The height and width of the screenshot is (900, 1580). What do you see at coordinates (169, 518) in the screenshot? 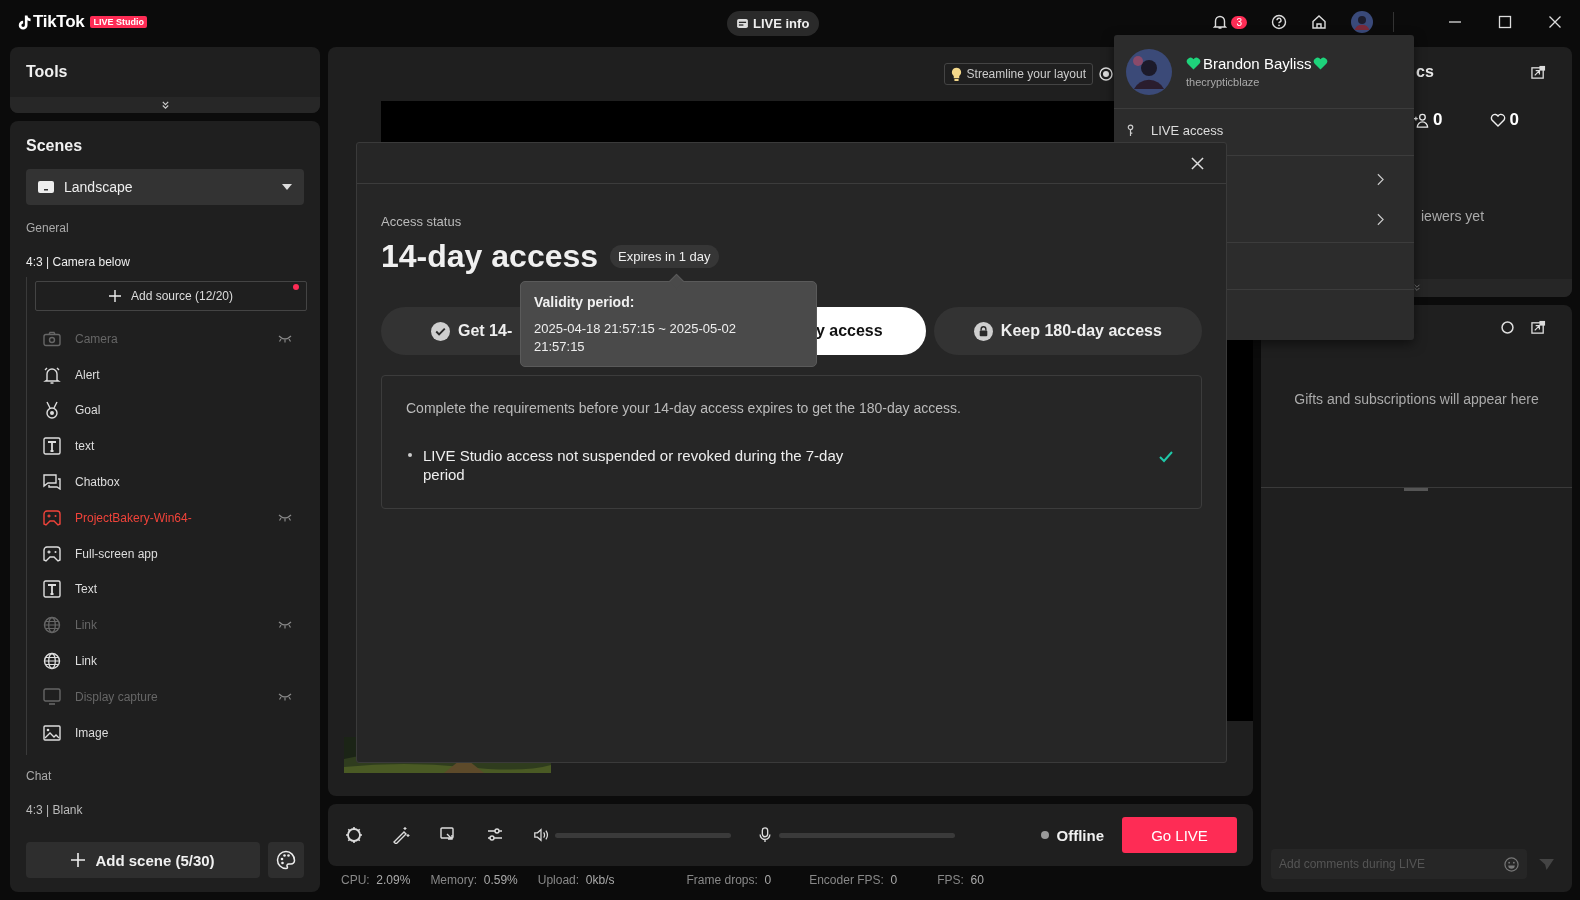
I see `source-item: ProjectBakery-Win64-` at bounding box center [169, 518].